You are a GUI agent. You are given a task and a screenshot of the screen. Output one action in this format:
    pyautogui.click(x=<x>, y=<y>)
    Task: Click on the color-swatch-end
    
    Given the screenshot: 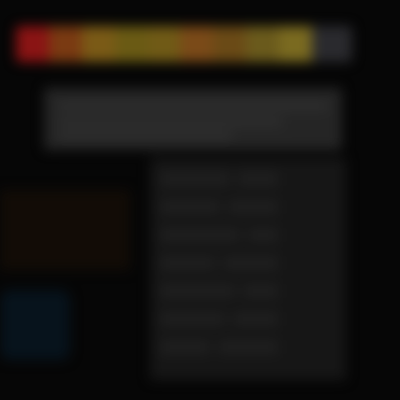 What is the action you would take?
    pyautogui.click(x=332, y=44)
    